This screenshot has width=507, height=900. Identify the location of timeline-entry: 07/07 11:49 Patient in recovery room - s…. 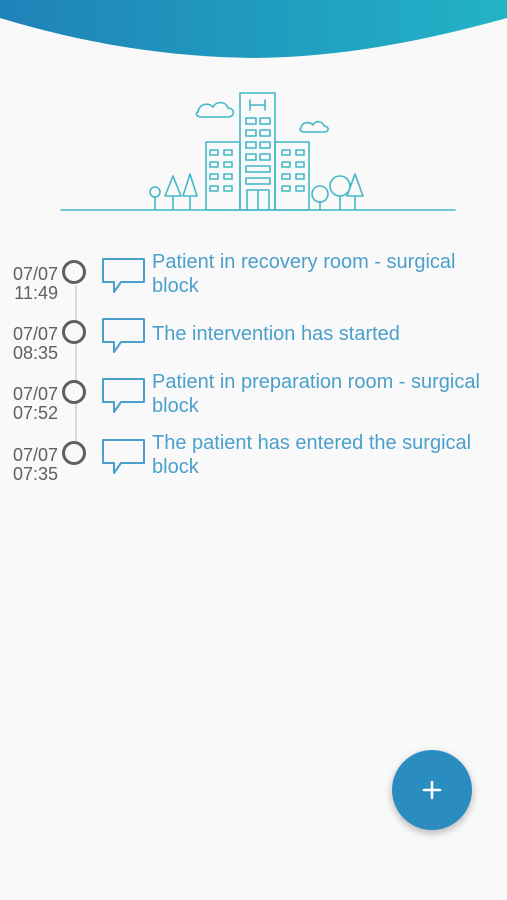
(253, 280).